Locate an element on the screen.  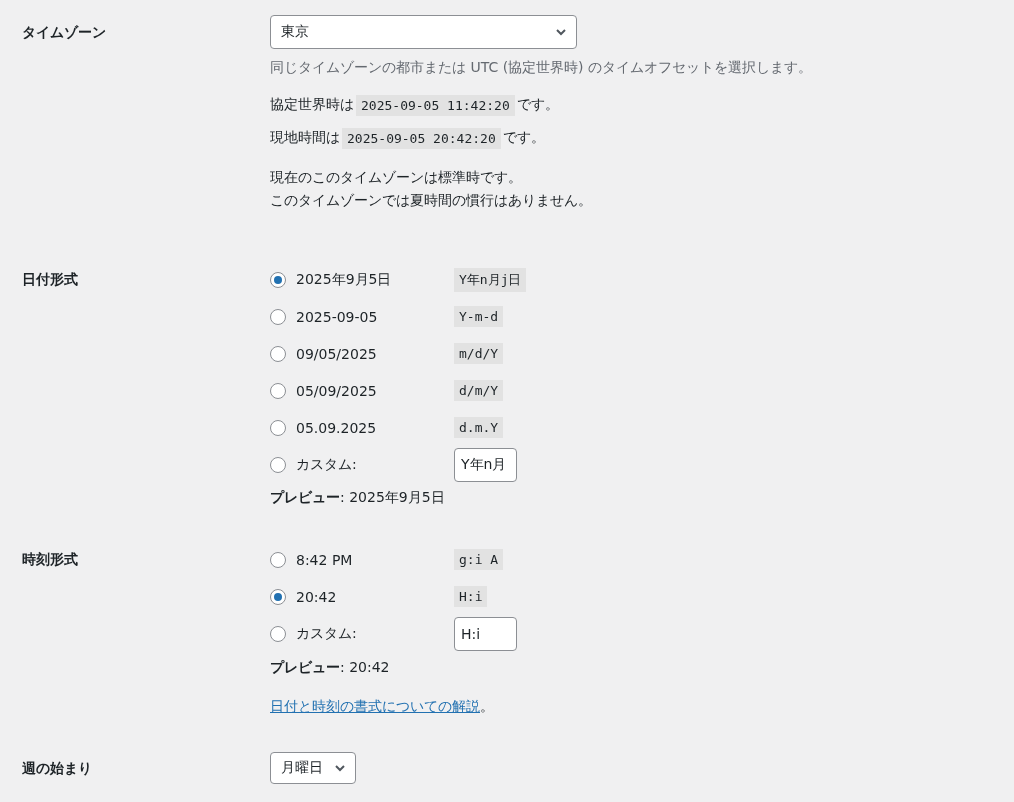
setting-label: 週の始まり is located at coordinates (57, 768).